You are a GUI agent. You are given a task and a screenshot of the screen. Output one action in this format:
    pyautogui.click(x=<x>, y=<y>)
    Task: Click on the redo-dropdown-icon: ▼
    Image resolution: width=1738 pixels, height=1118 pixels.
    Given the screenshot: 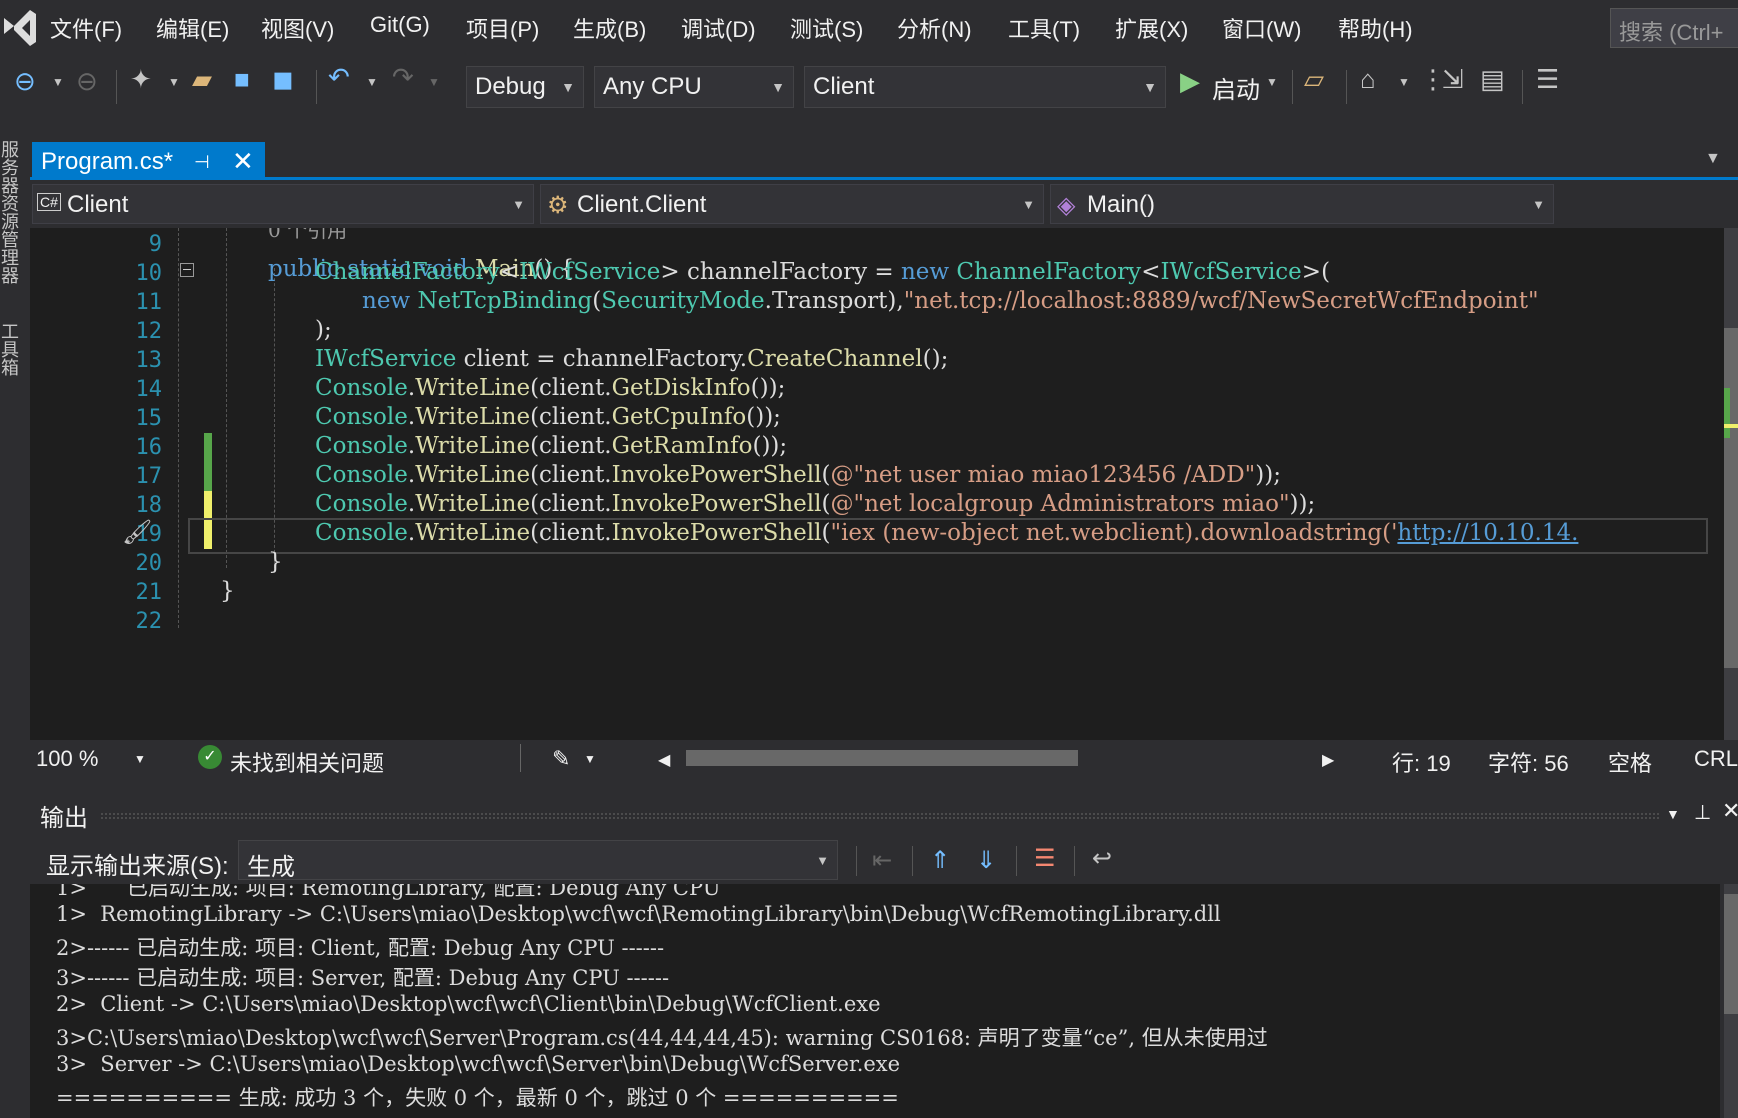 What is the action you would take?
    pyautogui.click(x=434, y=82)
    